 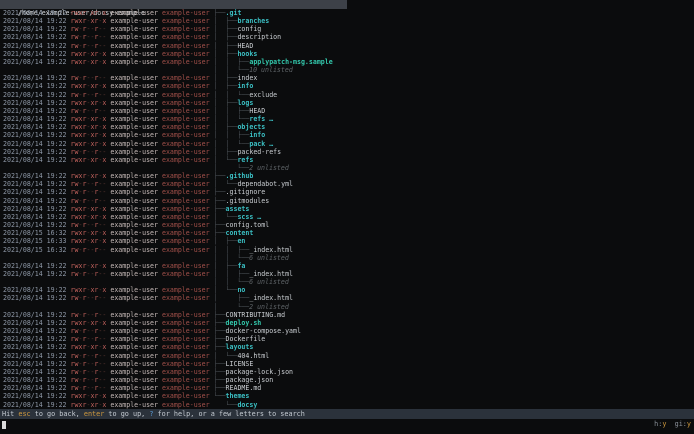 I want to click on entry-name: 10 unlisted, so click(x=271, y=70).